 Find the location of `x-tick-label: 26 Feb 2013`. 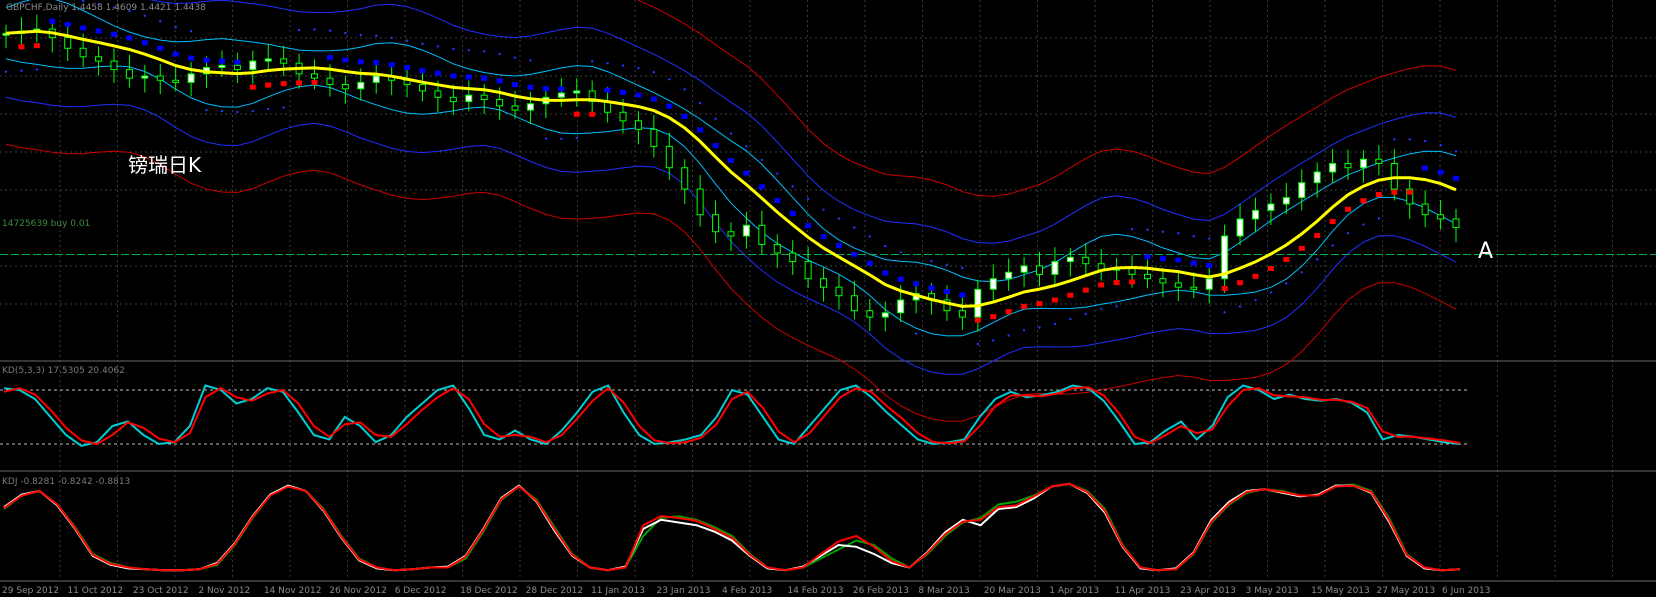

x-tick-label: 26 Feb 2013 is located at coordinates (881, 591).